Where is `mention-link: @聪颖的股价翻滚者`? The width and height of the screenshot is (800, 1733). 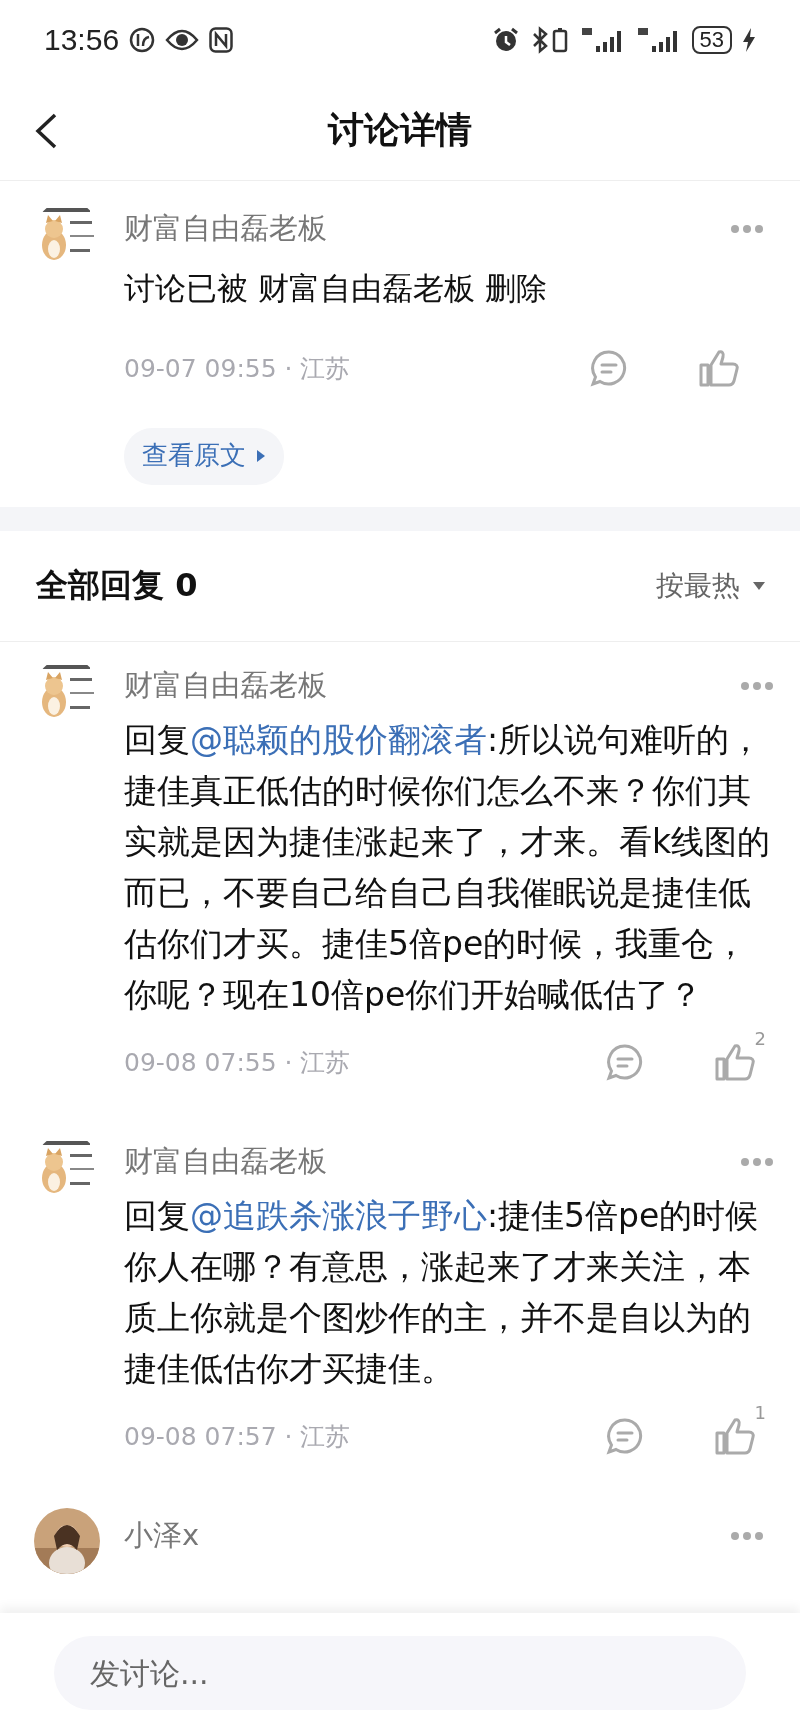 mention-link: @聪颖的股价翻滚者 is located at coordinates (338, 739).